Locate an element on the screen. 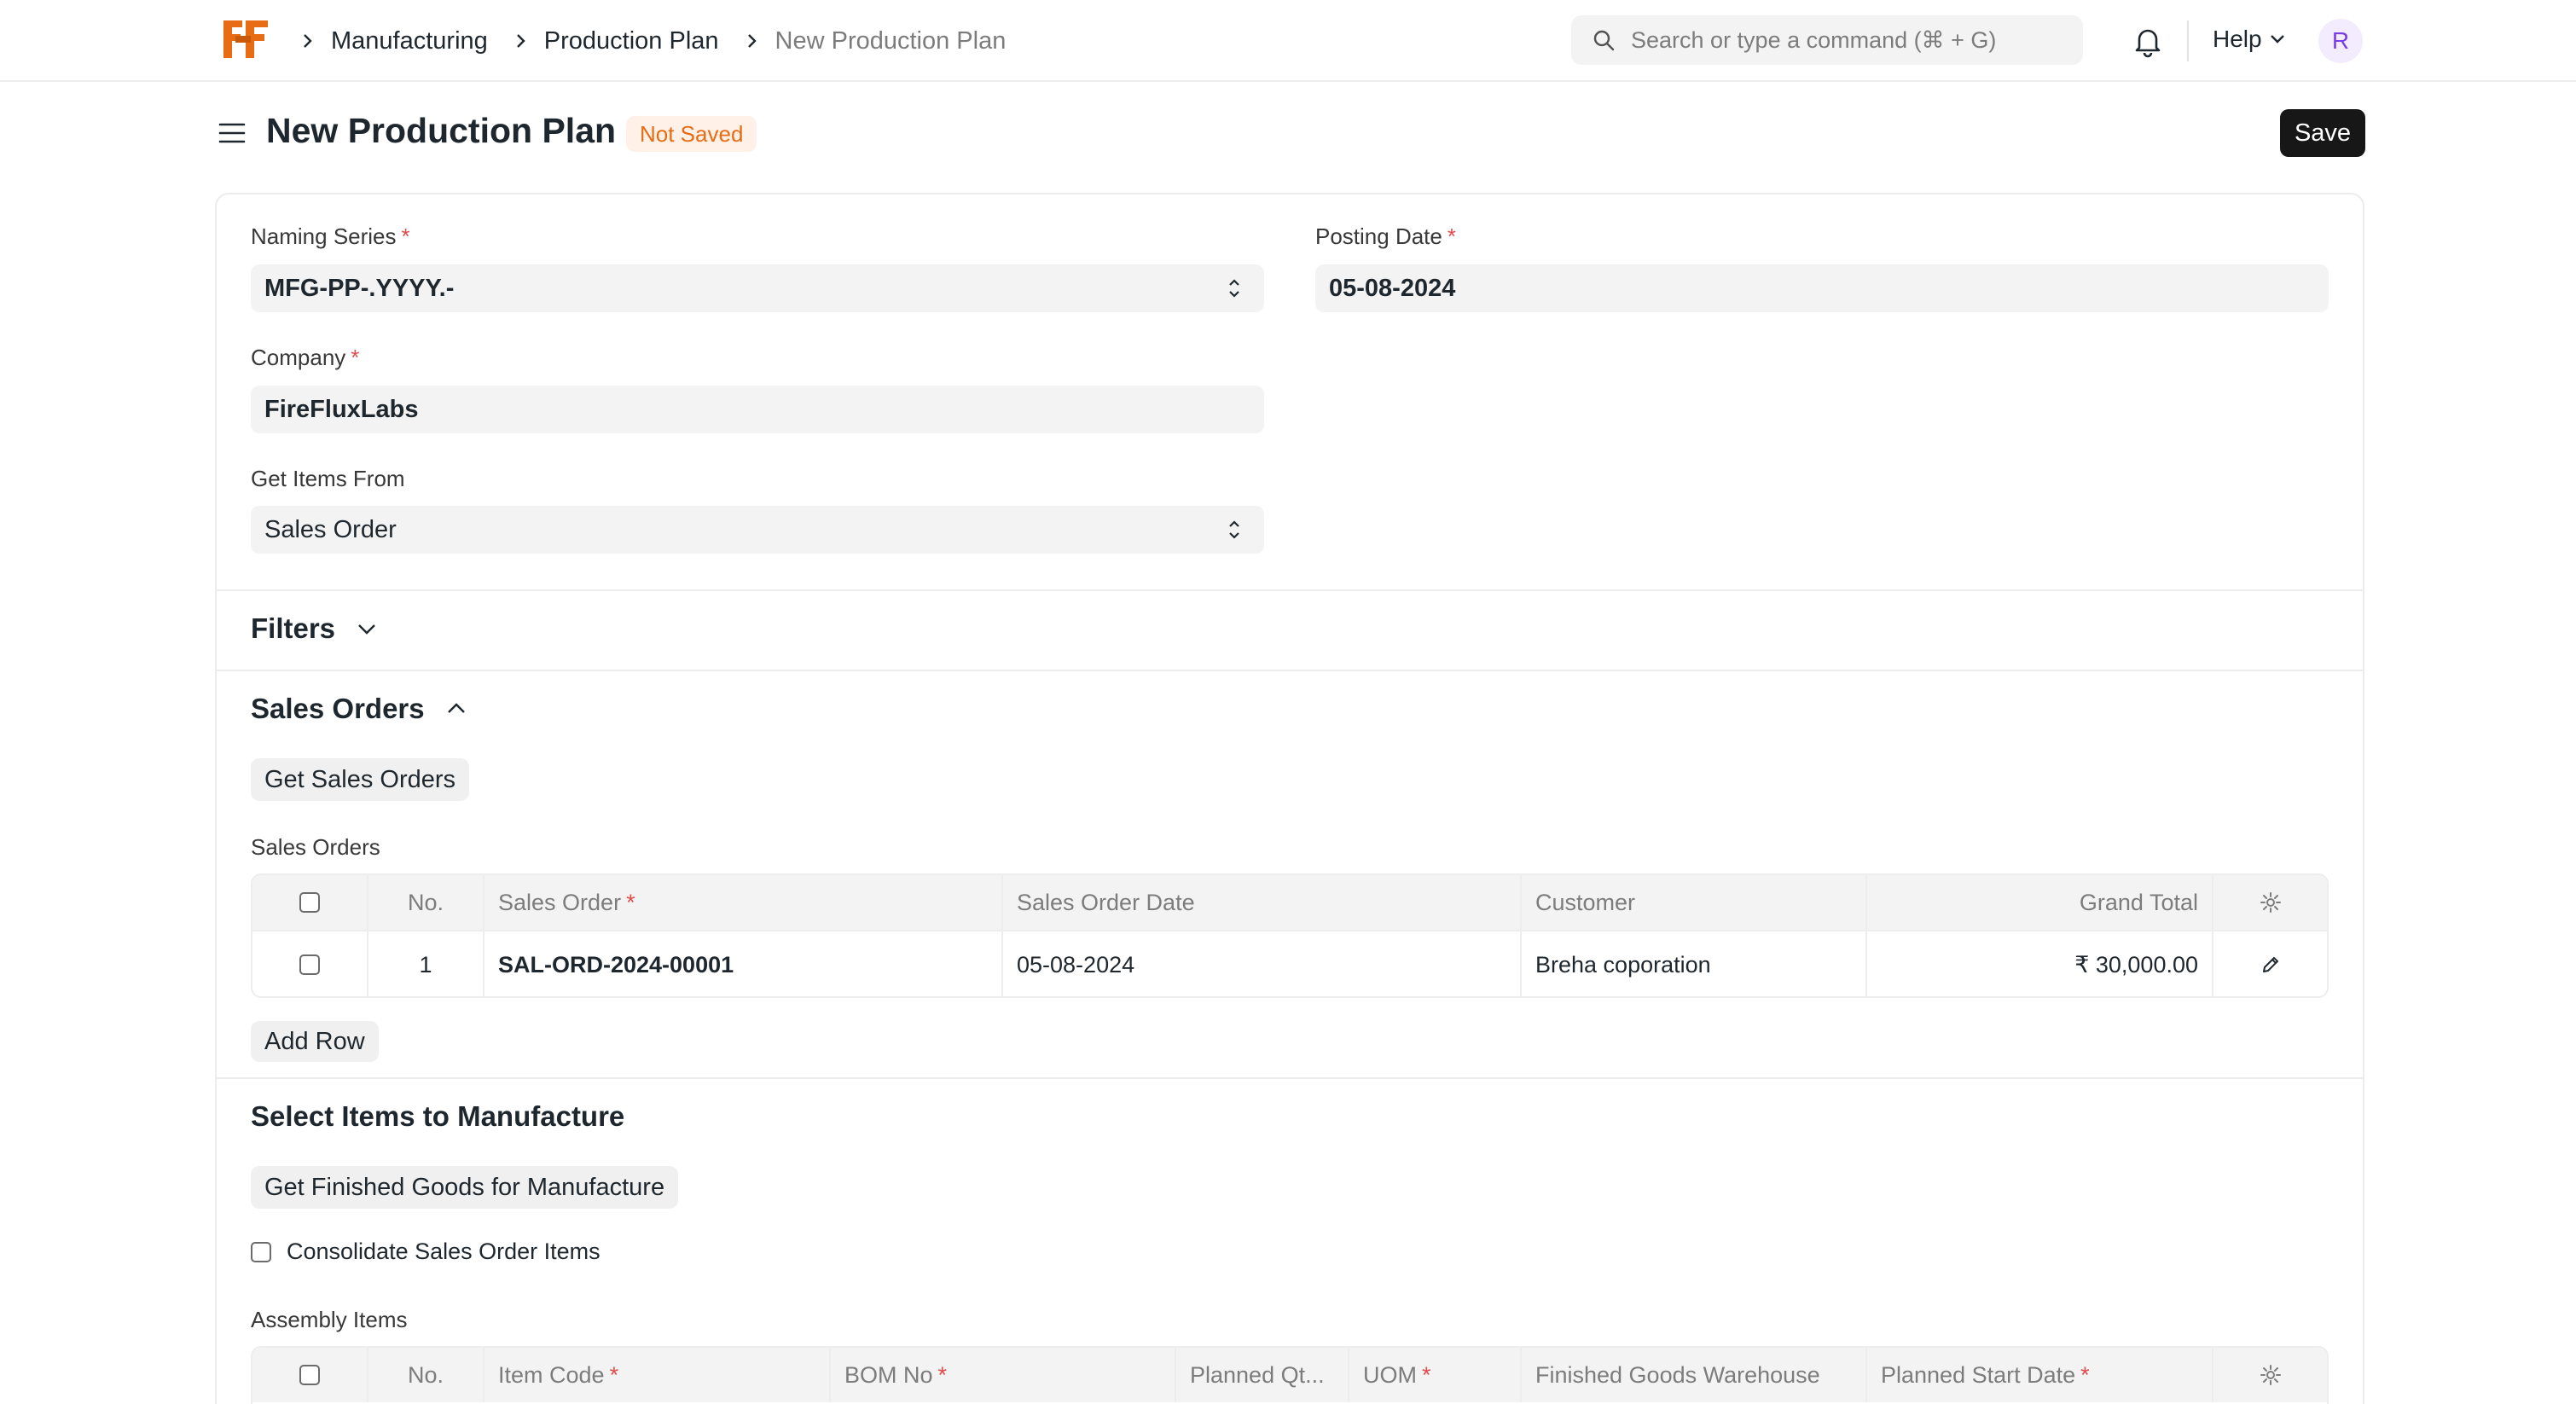 The image size is (2576, 1404). row-sales-order: SAL-ORD-2024-00001 is located at coordinates (743, 964).